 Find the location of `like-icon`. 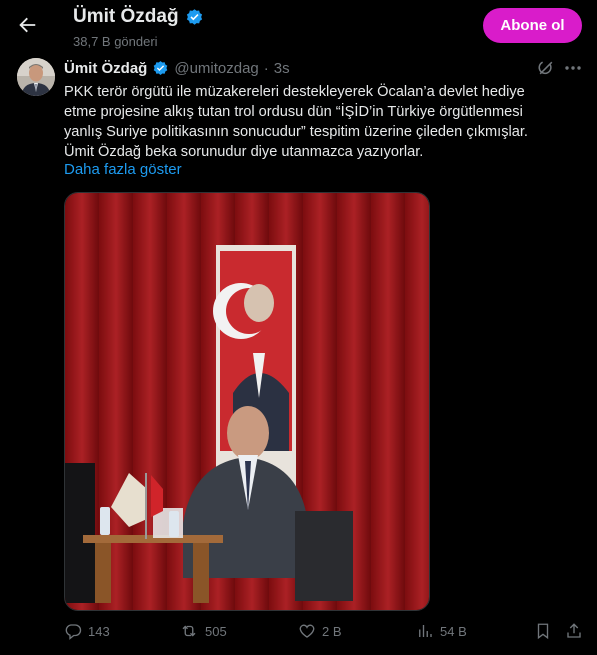

like-icon is located at coordinates (307, 631).